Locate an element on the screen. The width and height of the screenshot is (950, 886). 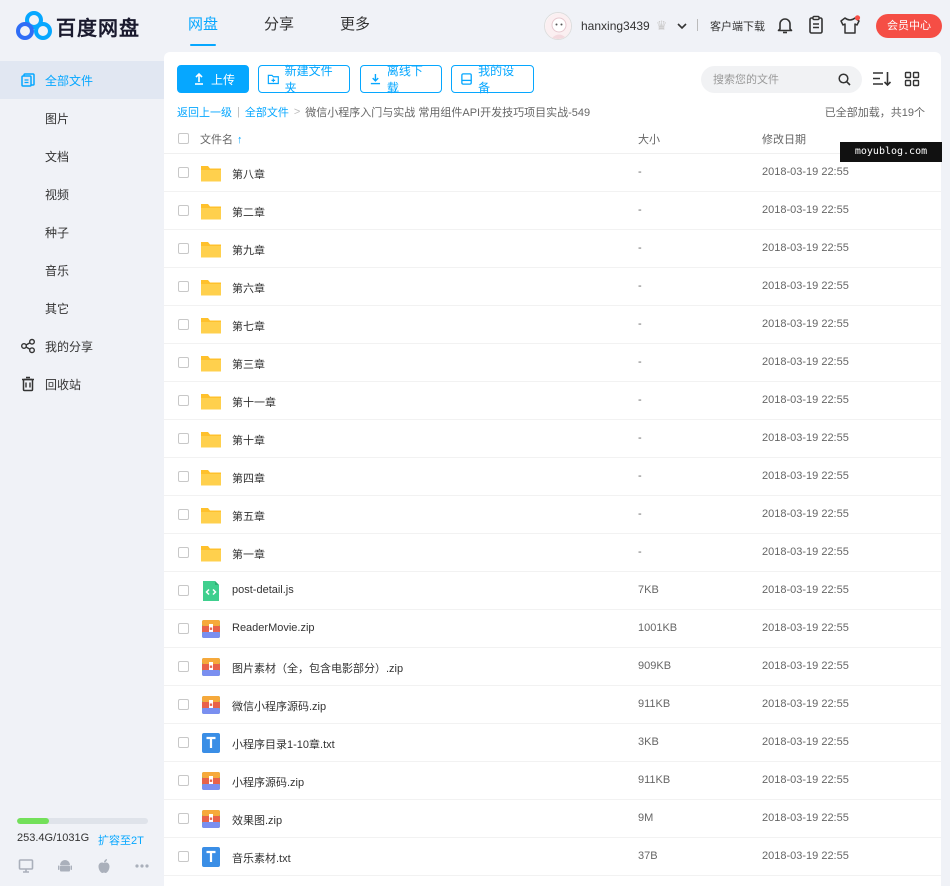
file-row: post-detail.js 7KB 2018-03-19 22:55 is located at coordinates (552, 591).